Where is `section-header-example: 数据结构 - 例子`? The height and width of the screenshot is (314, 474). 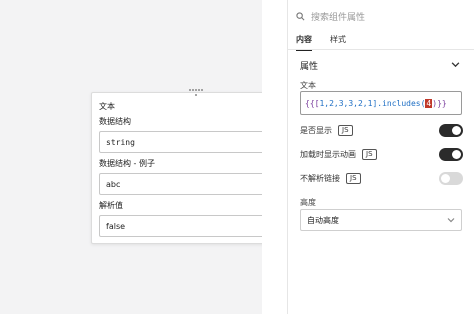
section-header-example: 数据结构 - 例子 is located at coordinates (189, 163).